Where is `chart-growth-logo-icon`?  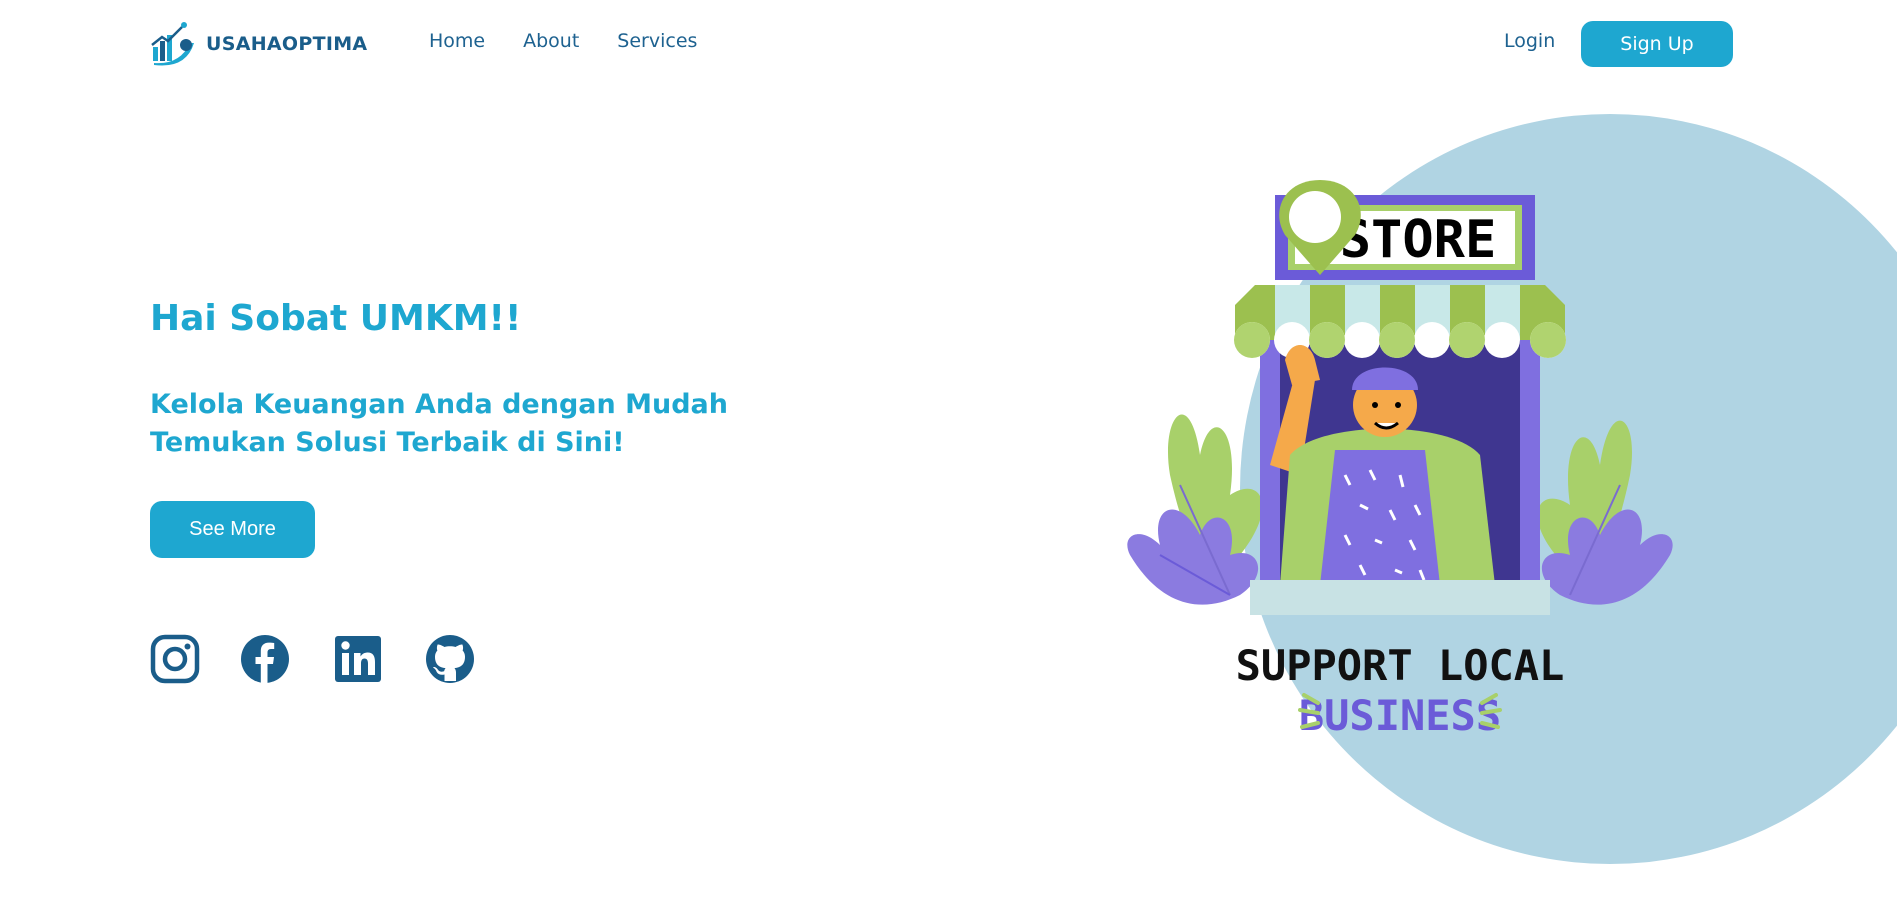
chart-growth-logo-icon is located at coordinates (172, 44).